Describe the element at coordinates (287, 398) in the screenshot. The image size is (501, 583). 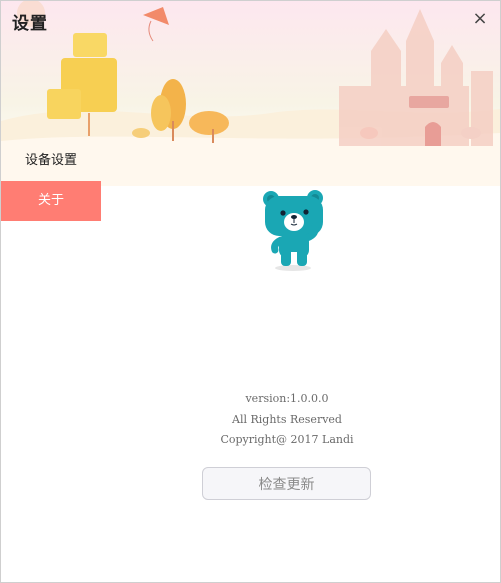
I see `version-text: version:1.0.0.0` at that location.